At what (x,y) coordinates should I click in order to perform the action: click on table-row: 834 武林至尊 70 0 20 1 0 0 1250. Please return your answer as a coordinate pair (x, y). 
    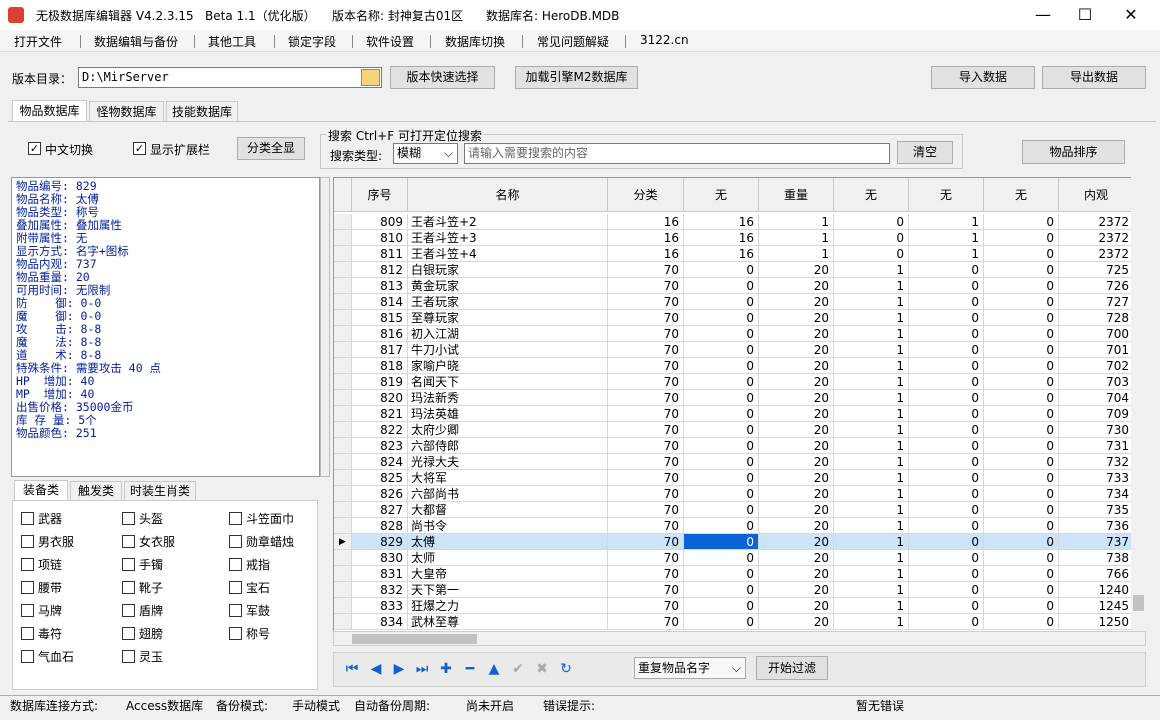
    Looking at the image, I should click on (734, 622).